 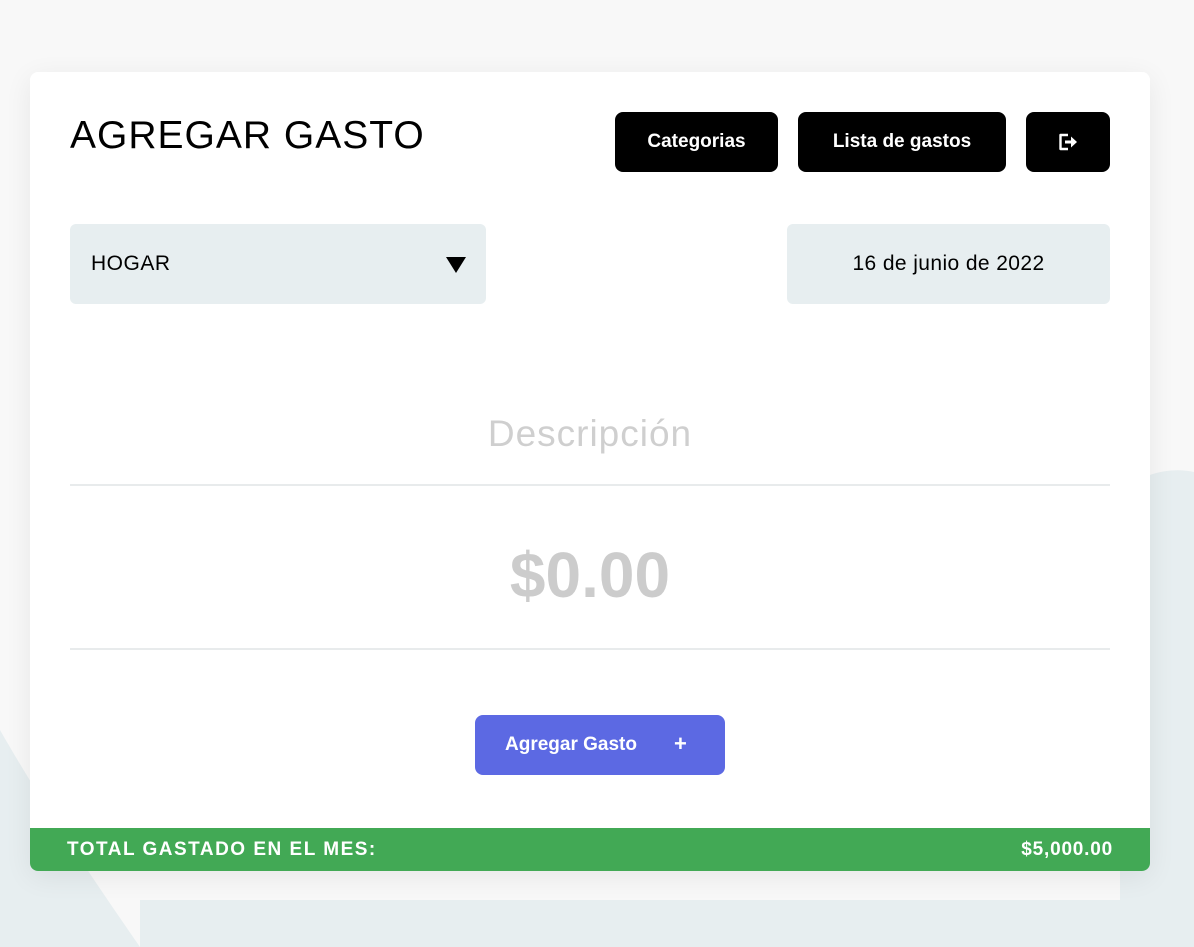 What do you see at coordinates (948, 264) in the screenshot?
I see `date-picker: 16 de junio de 2022` at bounding box center [948, 264].